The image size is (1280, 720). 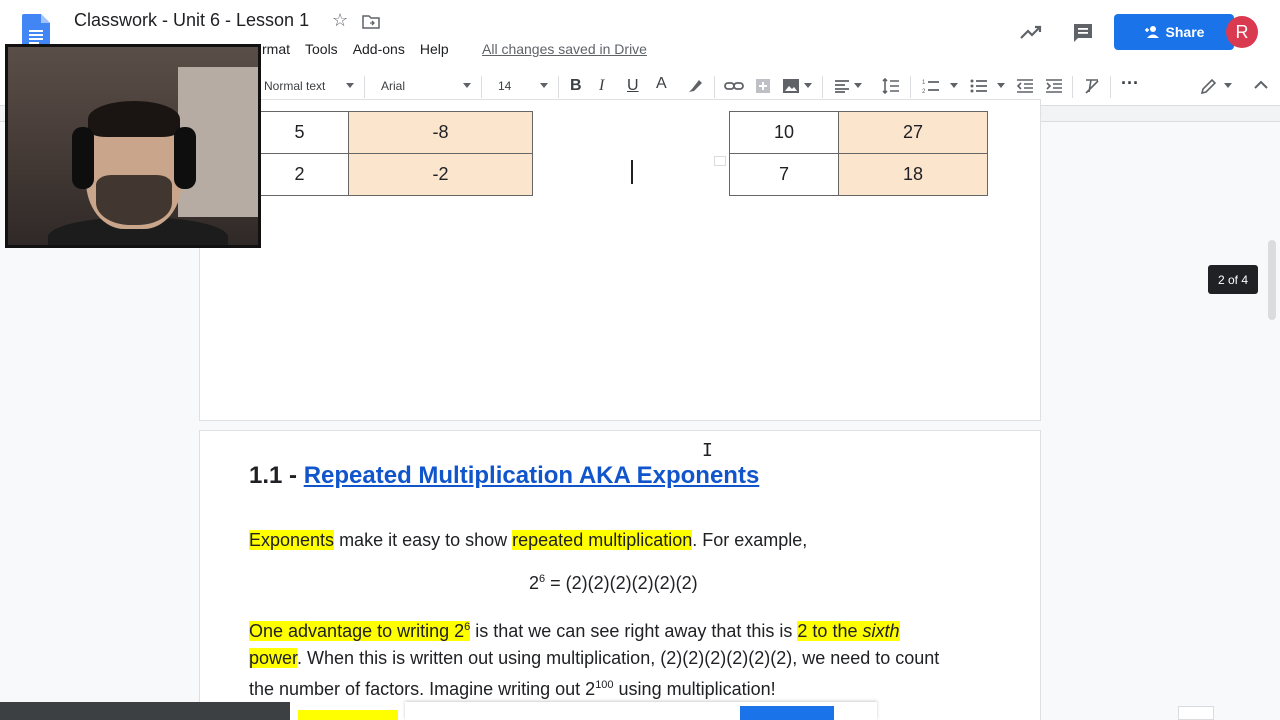 I want to click on body-text: . For example,, so click(x=750, y=540).